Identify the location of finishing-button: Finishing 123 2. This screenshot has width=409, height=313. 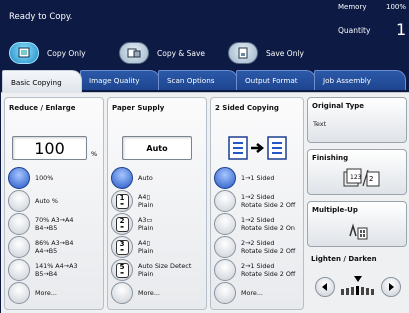
(357, 172).